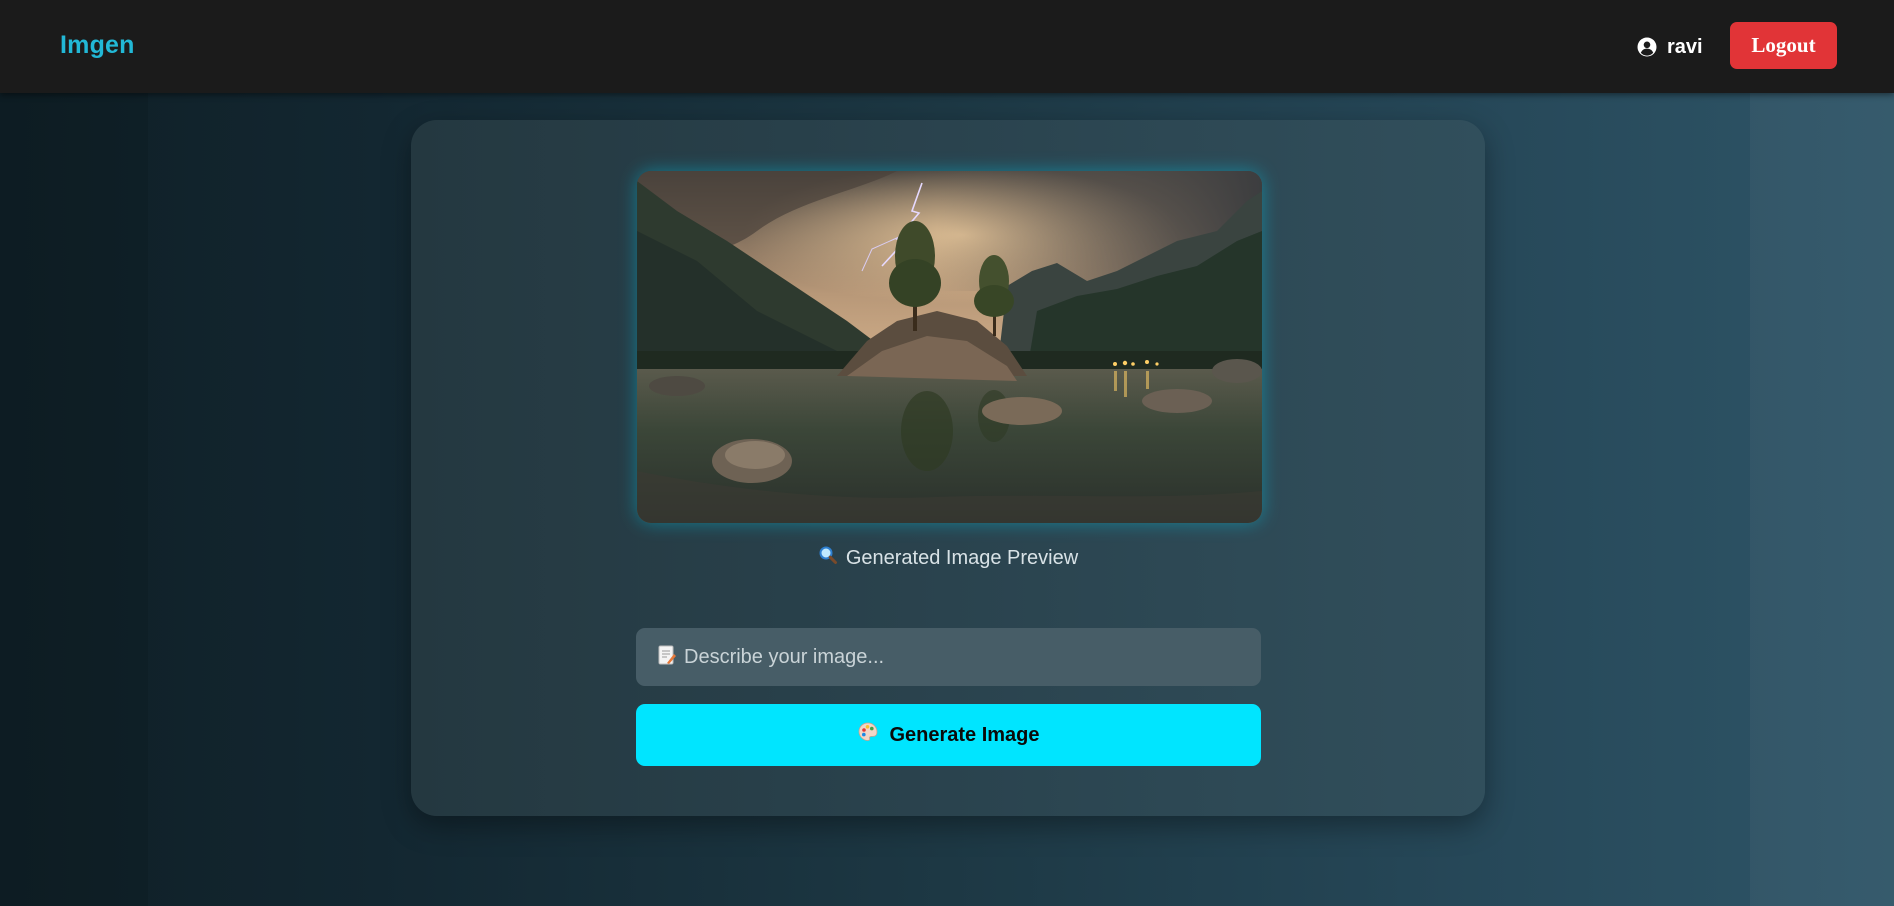 Image resolution: width=1894 pixels, height=906 pixels. I want to click on generated-image-preview, so click(949, 347).